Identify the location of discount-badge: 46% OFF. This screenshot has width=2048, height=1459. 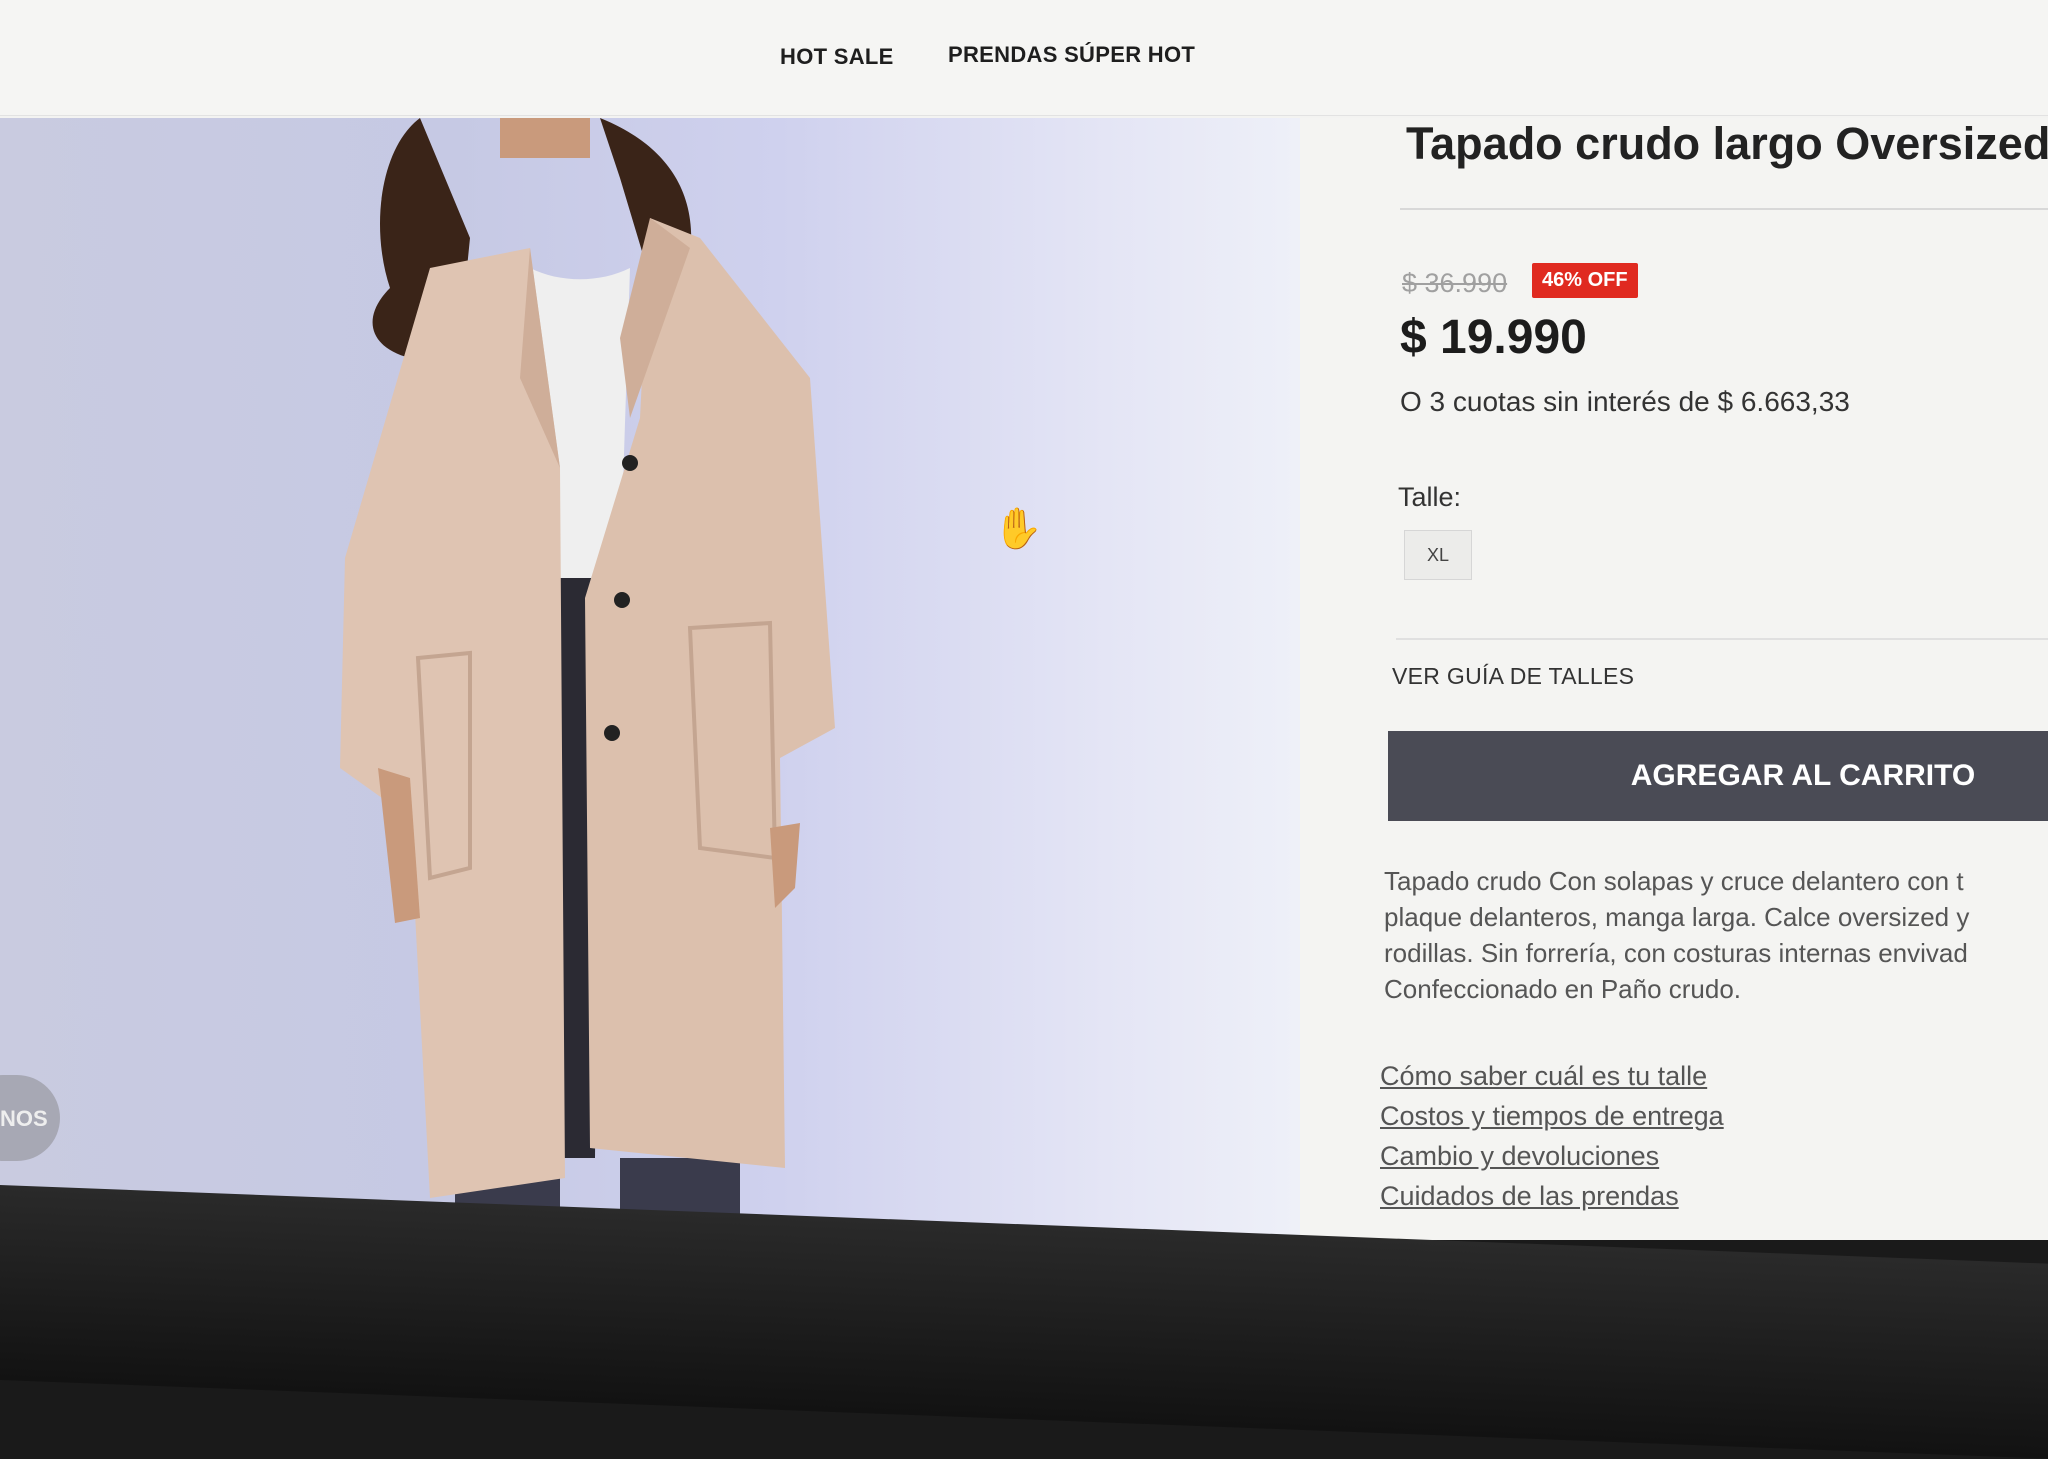
(1585, 280).